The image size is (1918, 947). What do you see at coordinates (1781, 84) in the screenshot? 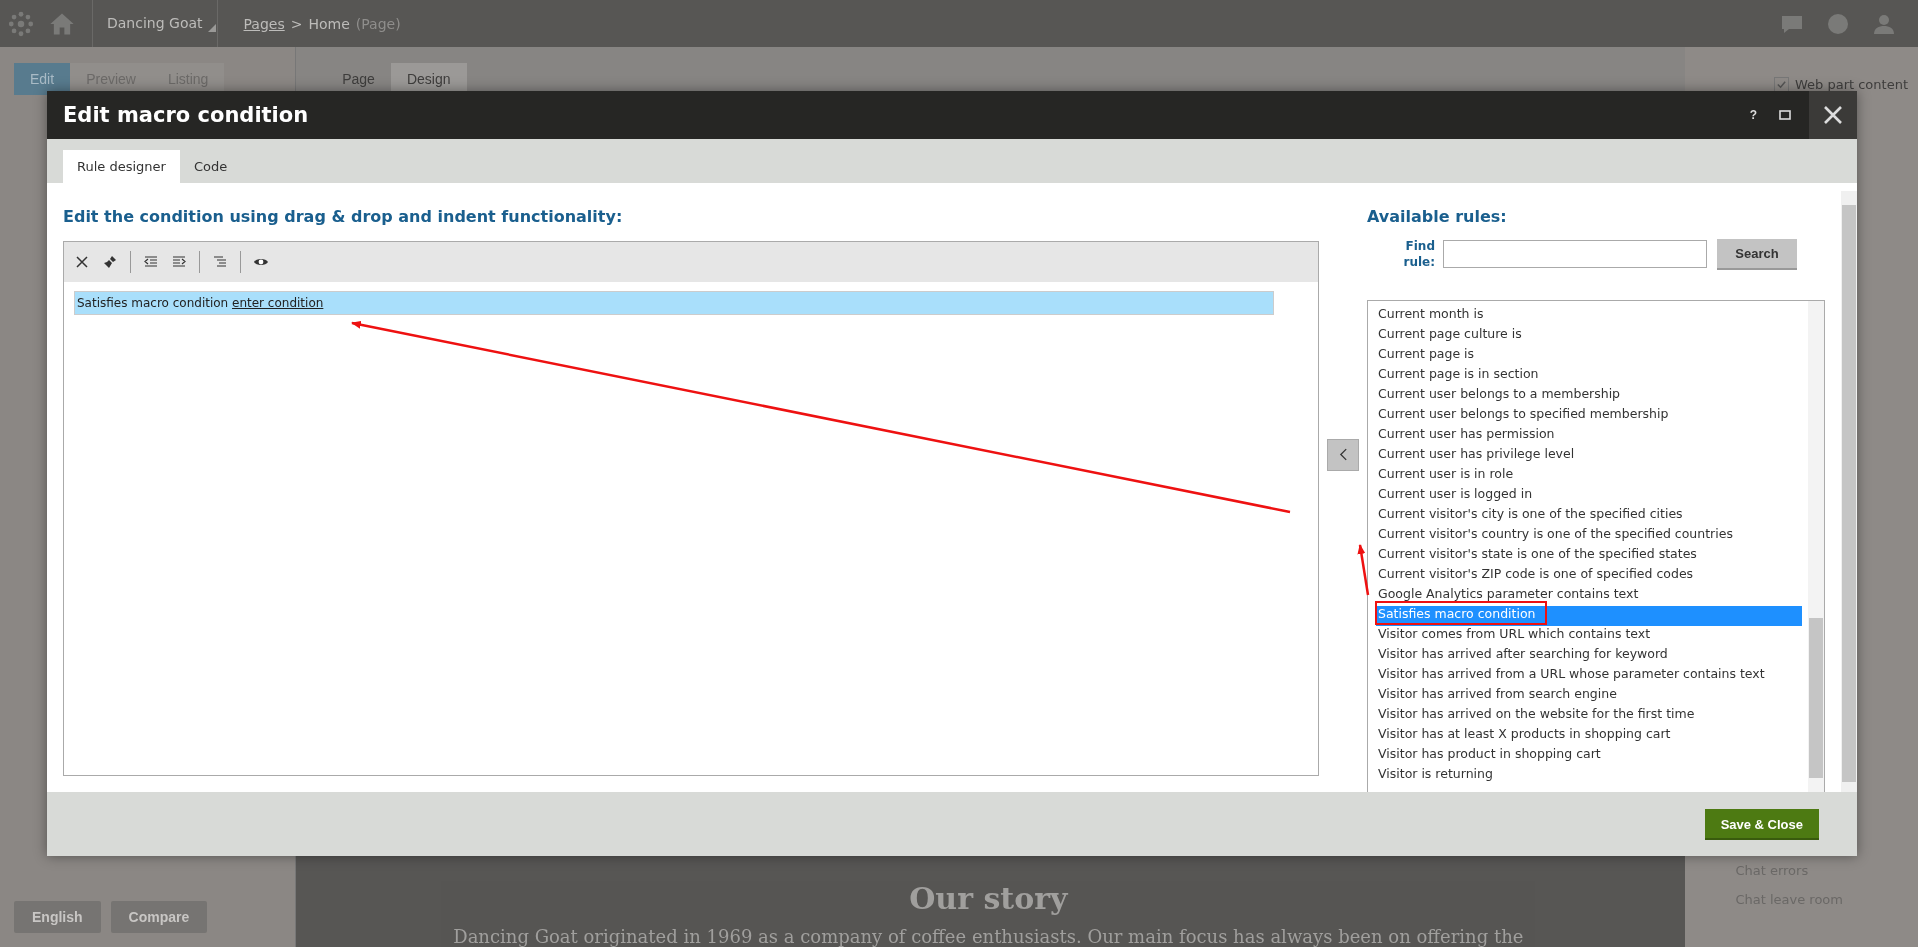
I see `checkmark-icon` at bounding box center [1781, 84].